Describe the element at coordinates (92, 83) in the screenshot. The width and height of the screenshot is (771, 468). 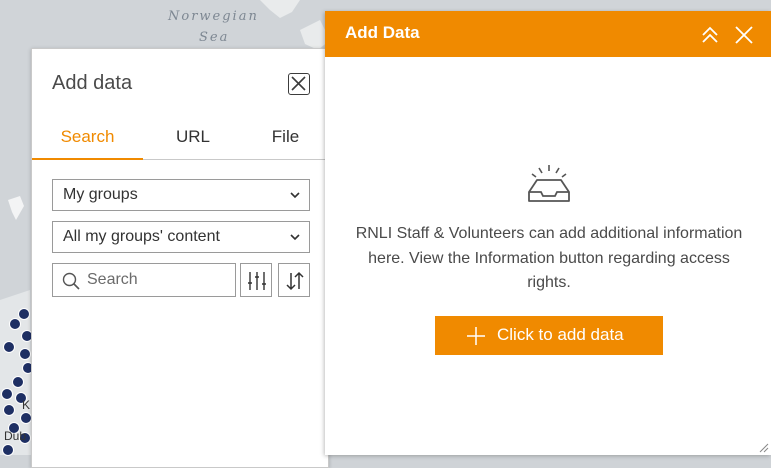
I see `panel-title: Add data` at that location.